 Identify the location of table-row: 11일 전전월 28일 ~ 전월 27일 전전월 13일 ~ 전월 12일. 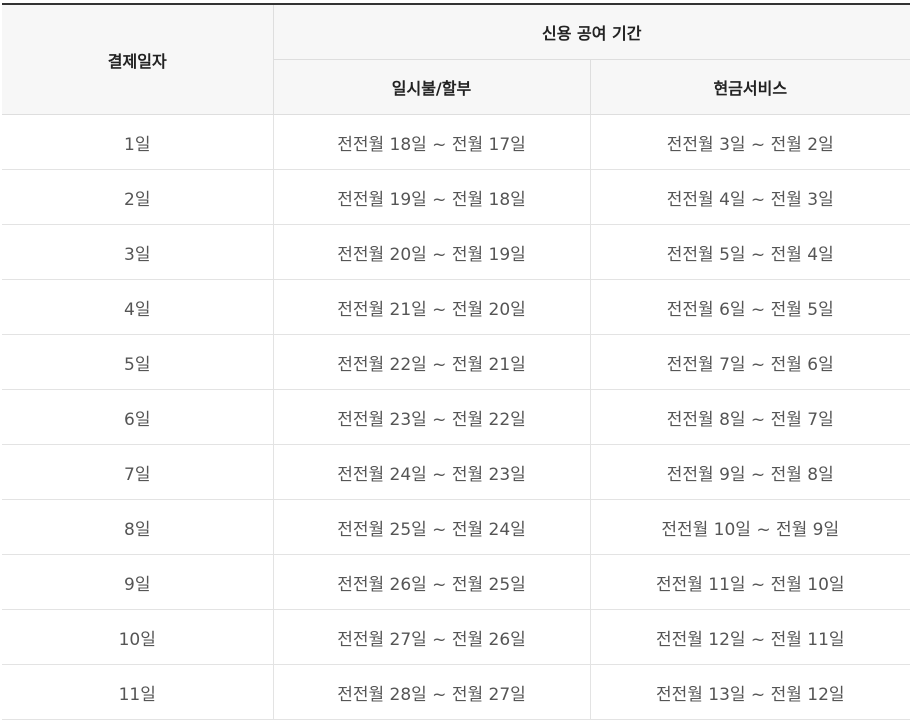
(456, 692).